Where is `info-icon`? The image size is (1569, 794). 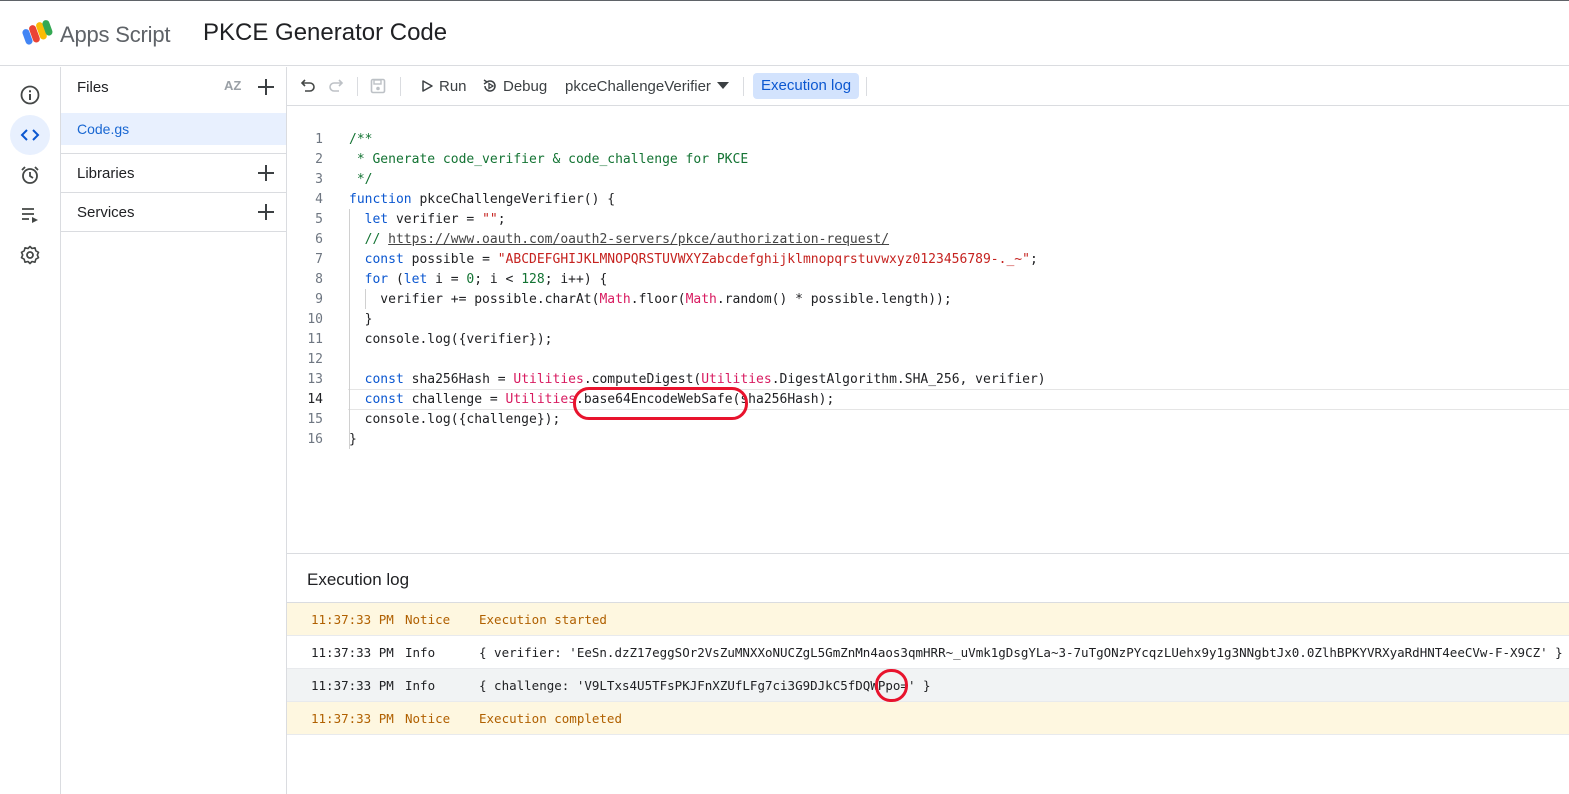 info-icon is located at coordinates (30, 95).